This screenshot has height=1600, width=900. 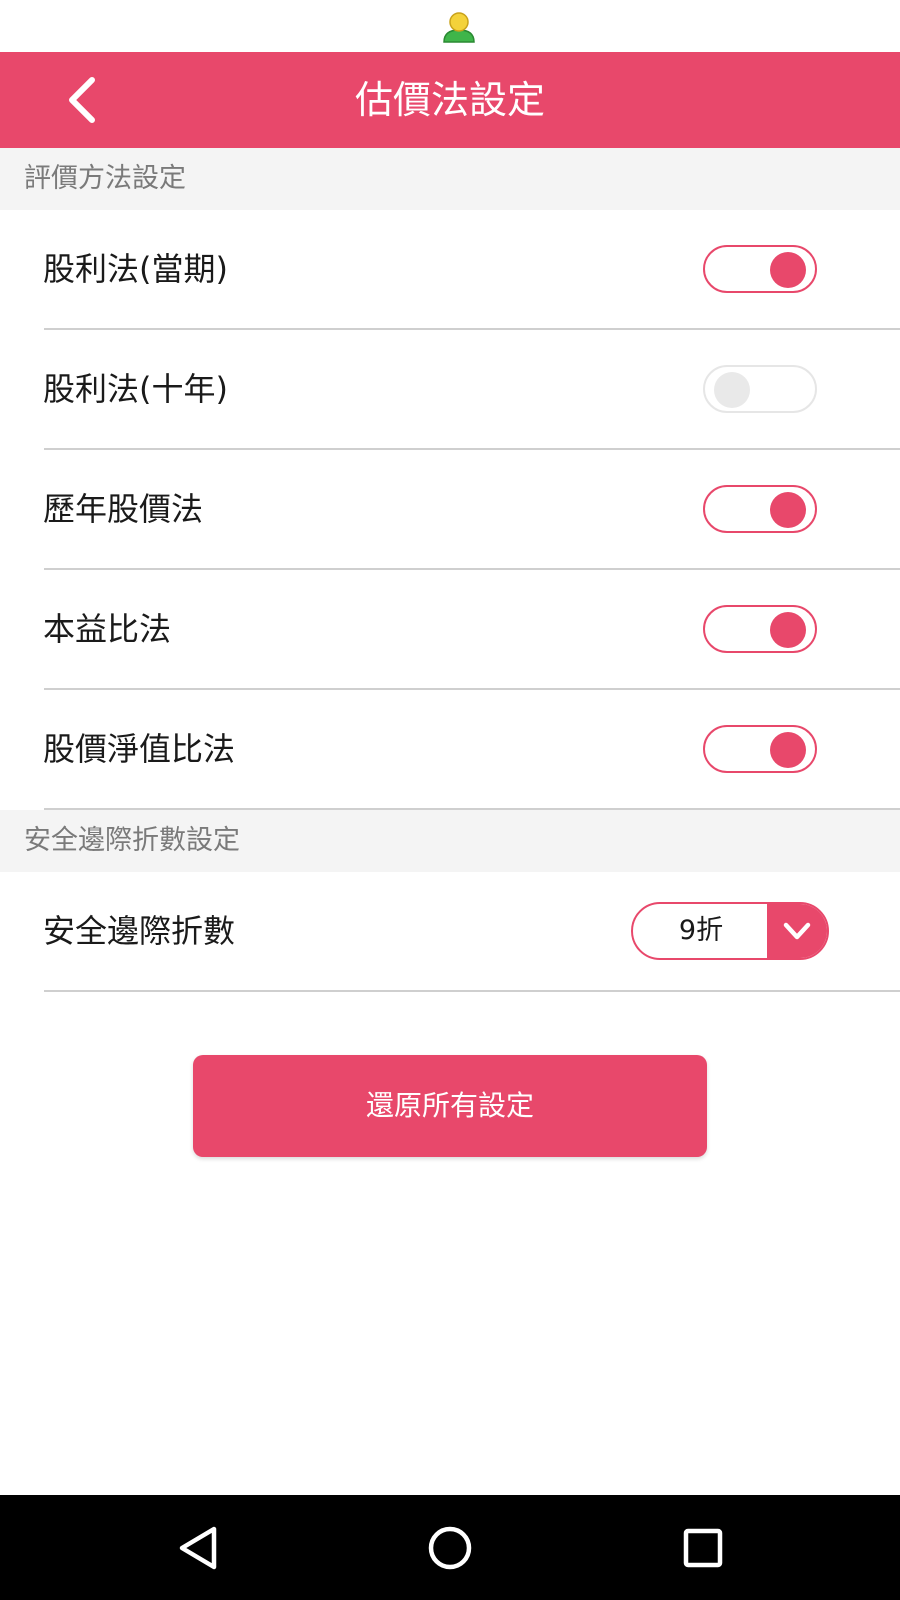 I want to click on toggle-pb-ratio, so click(x=760, y=749).